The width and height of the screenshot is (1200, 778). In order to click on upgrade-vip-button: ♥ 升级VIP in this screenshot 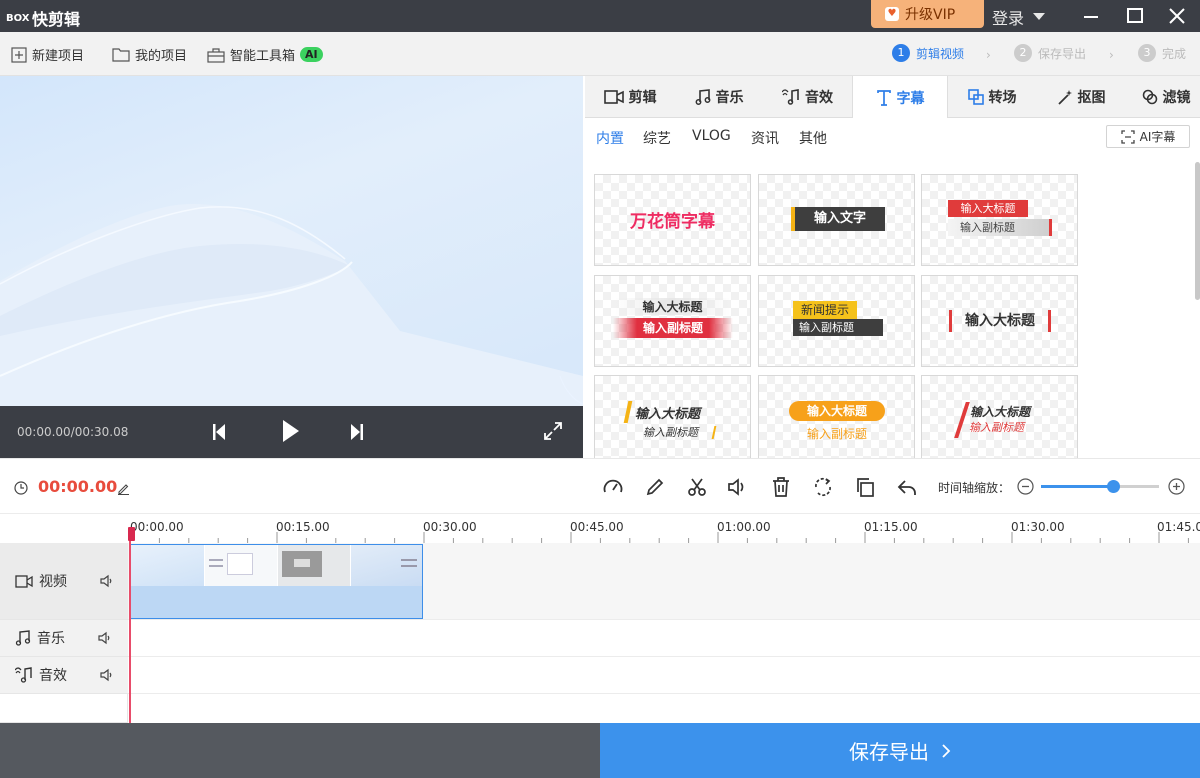, I will do `click(927, 14)`.